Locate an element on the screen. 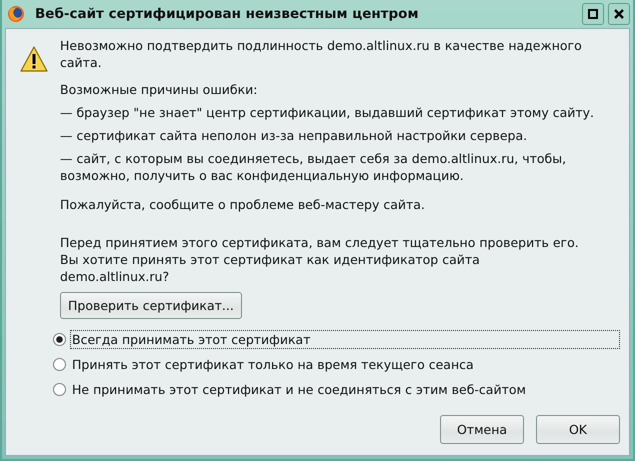  maximize-icon is located at coordinates (593, 14).